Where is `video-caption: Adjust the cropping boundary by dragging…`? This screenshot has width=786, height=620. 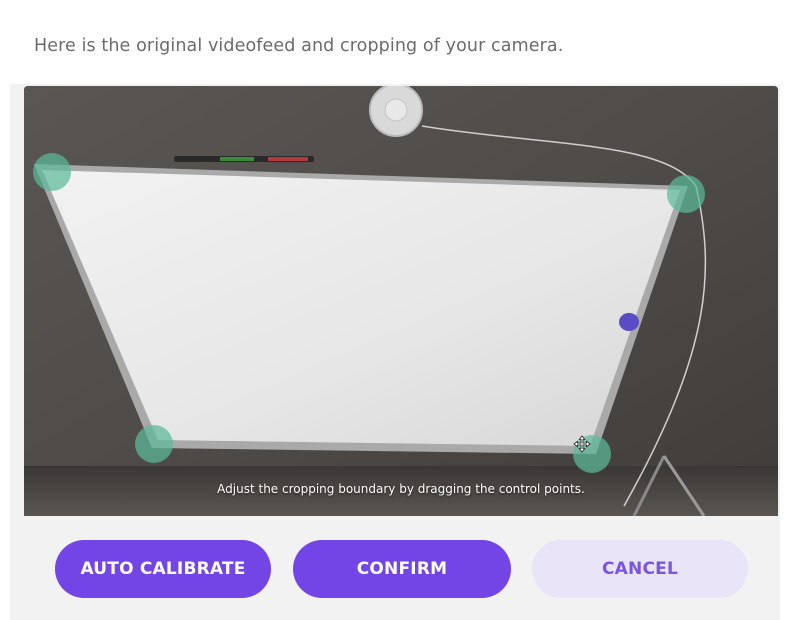 video-caption: Adjust the cropping boundary by dragging… is located at coordinates (401, 489).